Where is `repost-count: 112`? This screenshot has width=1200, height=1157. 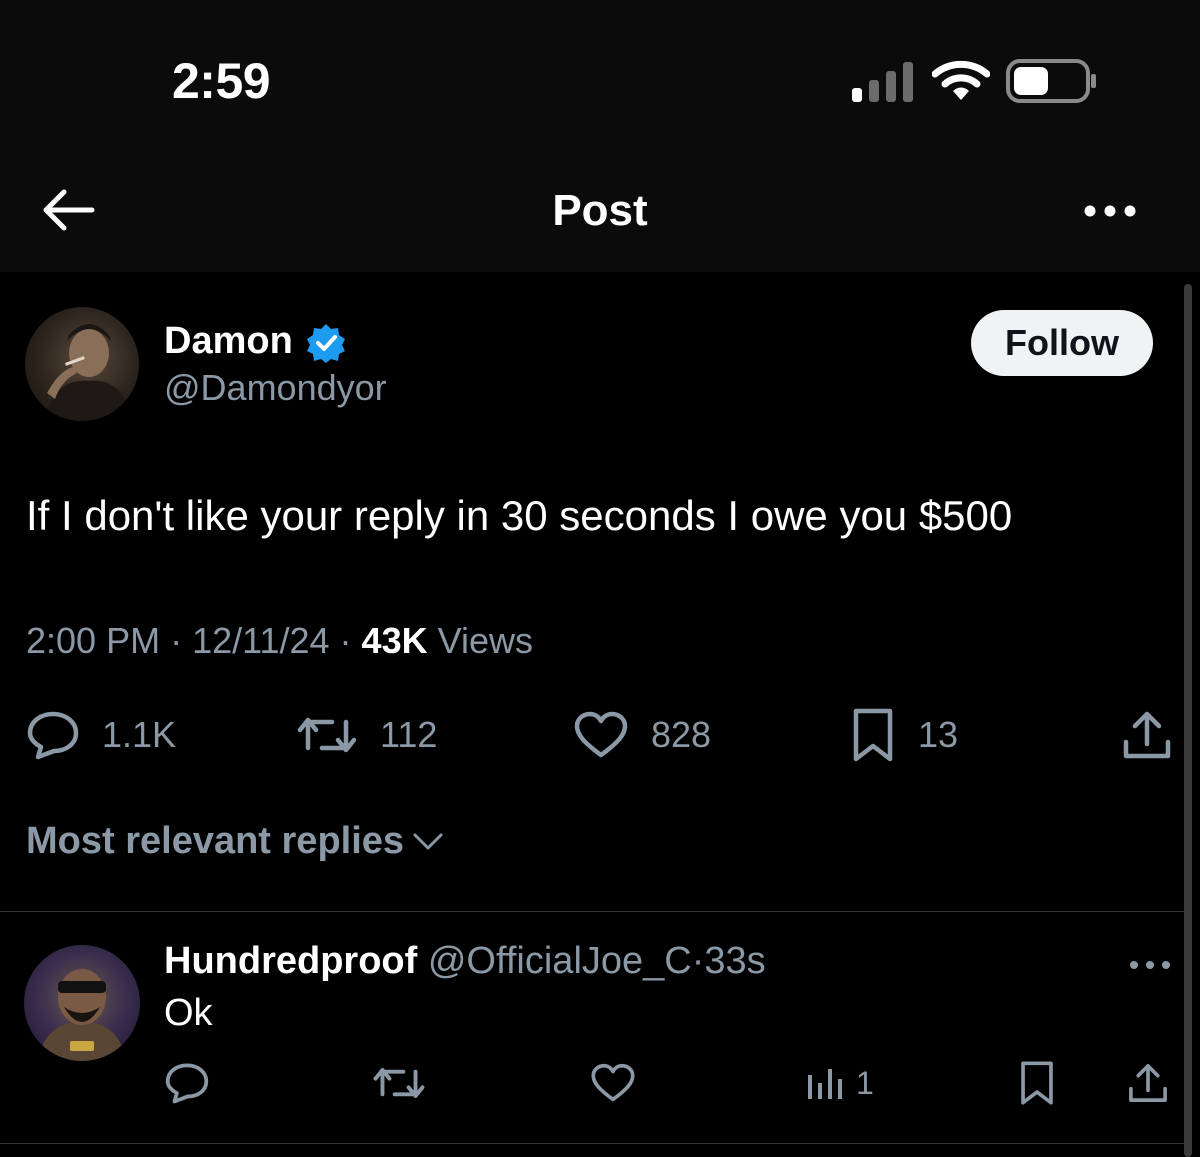
repost-count: 112 is located at coordinates (409, 734).